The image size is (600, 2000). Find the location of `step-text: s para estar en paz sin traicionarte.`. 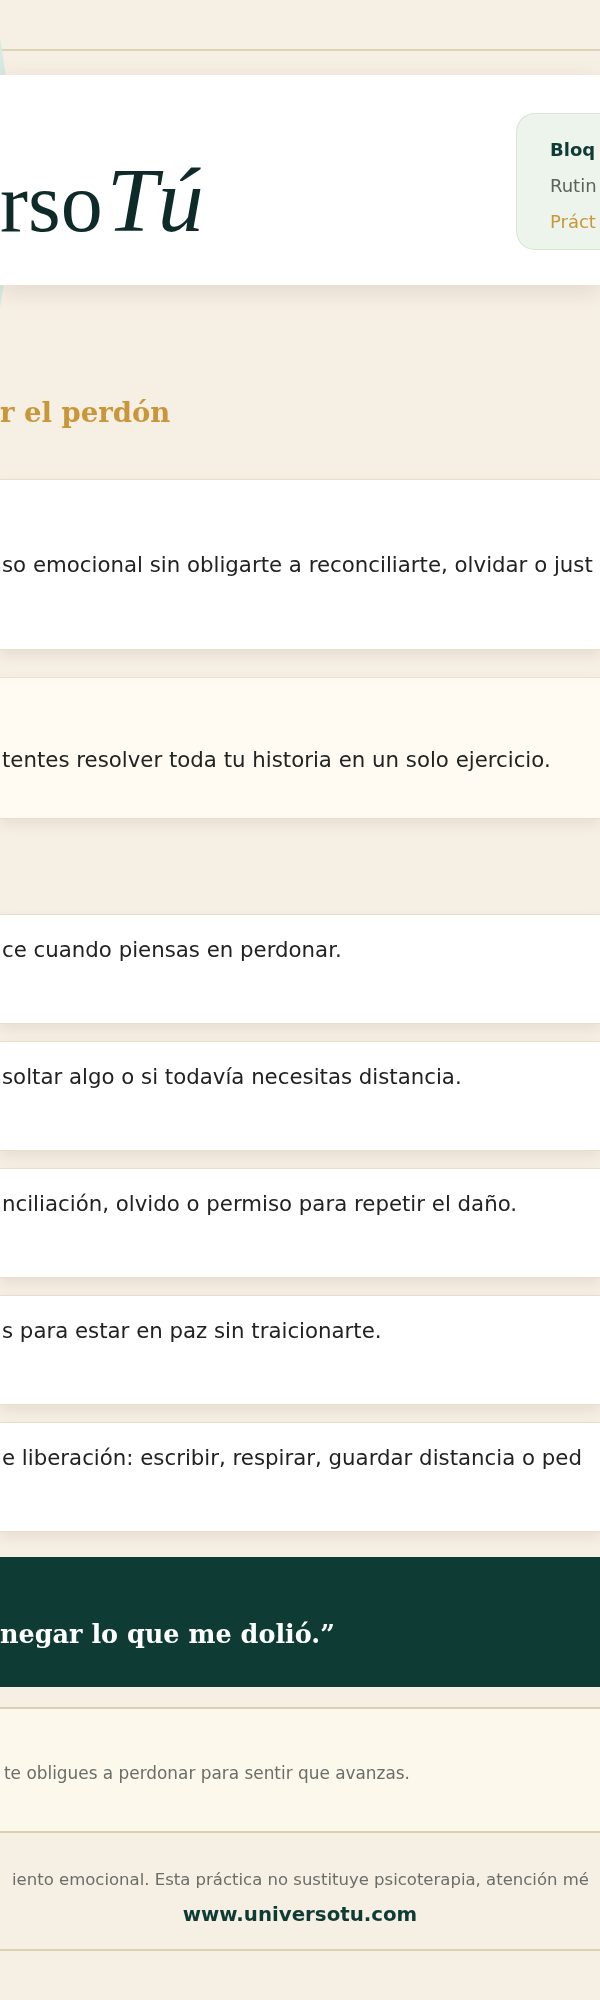

step-text: s para estar en paz sin traicionarte. is located at coordinates (192, 1330).